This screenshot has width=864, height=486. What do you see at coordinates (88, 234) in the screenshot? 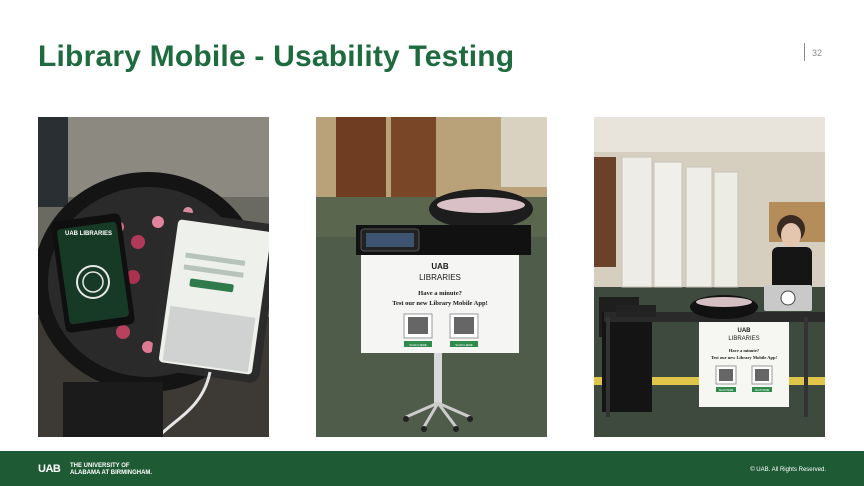
I see `photo1-brand-text: UAB LIBRARIES` at bounding box center [88, 234].